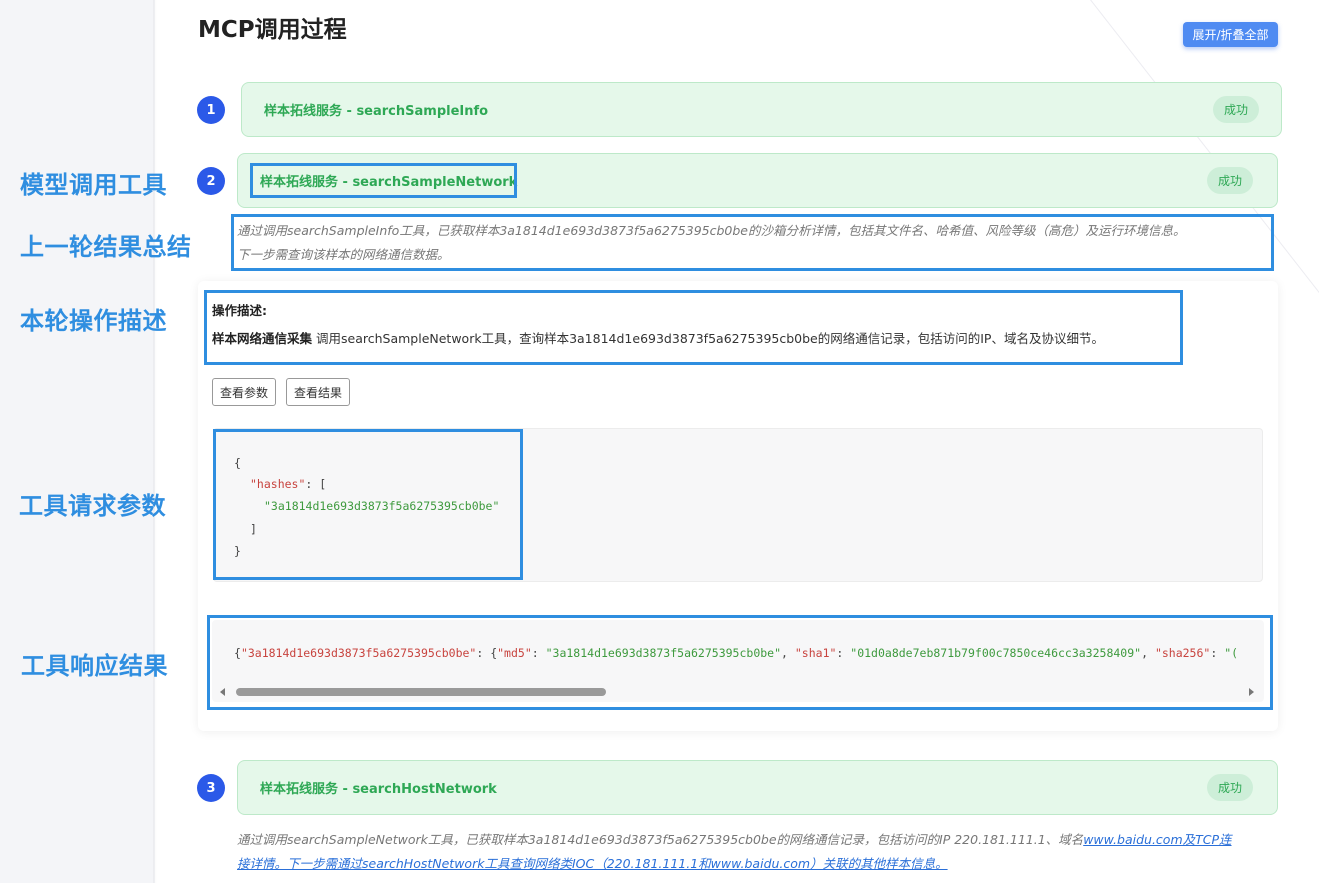 The image size is (1319, 883). Describe the element at coordinates (693, 327) in the screenshot. I see `annotation-box-operation` at that location.